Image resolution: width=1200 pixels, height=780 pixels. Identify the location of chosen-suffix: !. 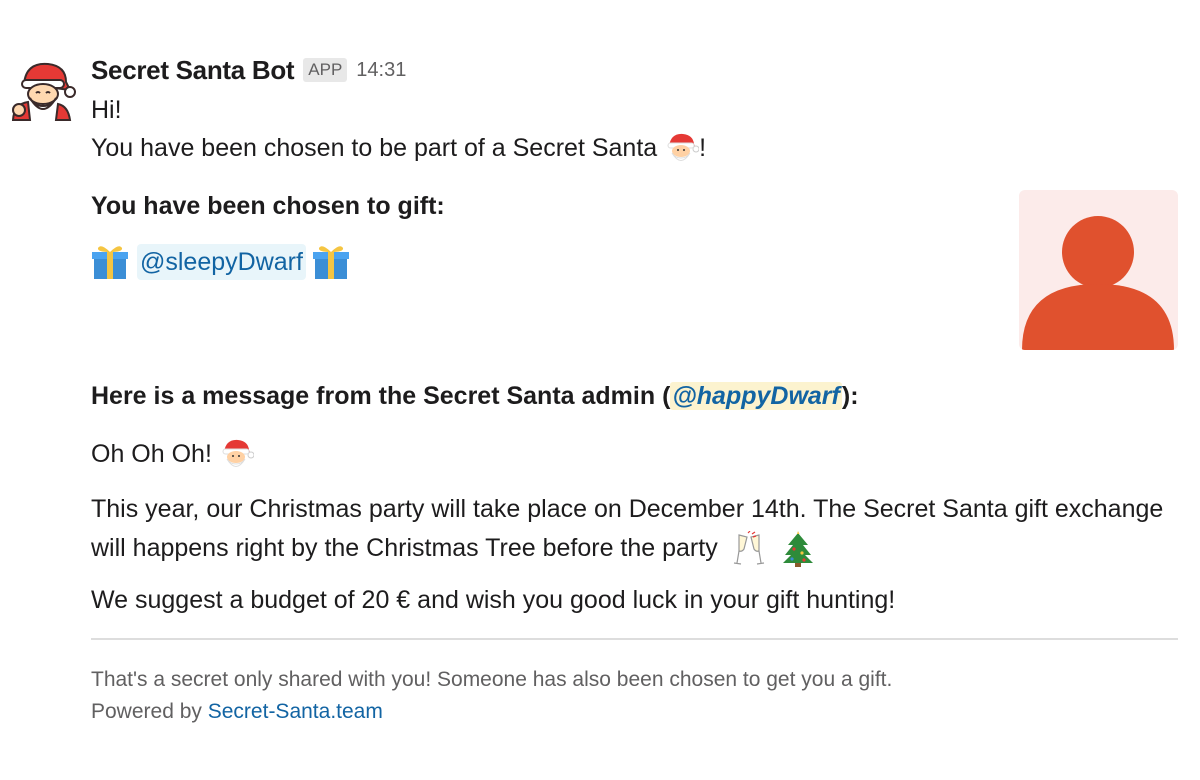
(703, 148).